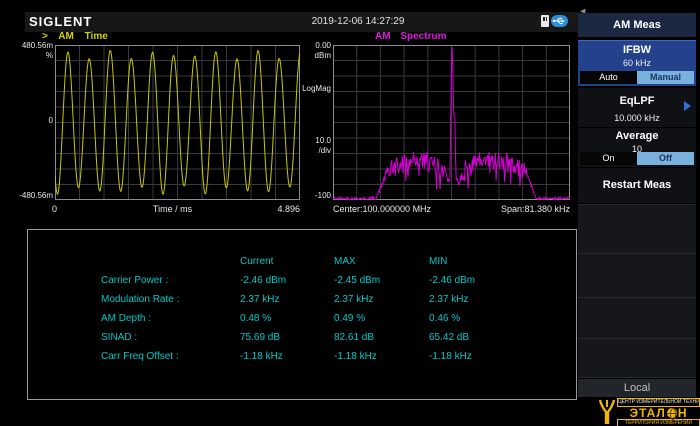 The width and height of the screenshot is (700, 426). I want to click on eqlpf-value: 10.000 kHz, so click(637, 118).